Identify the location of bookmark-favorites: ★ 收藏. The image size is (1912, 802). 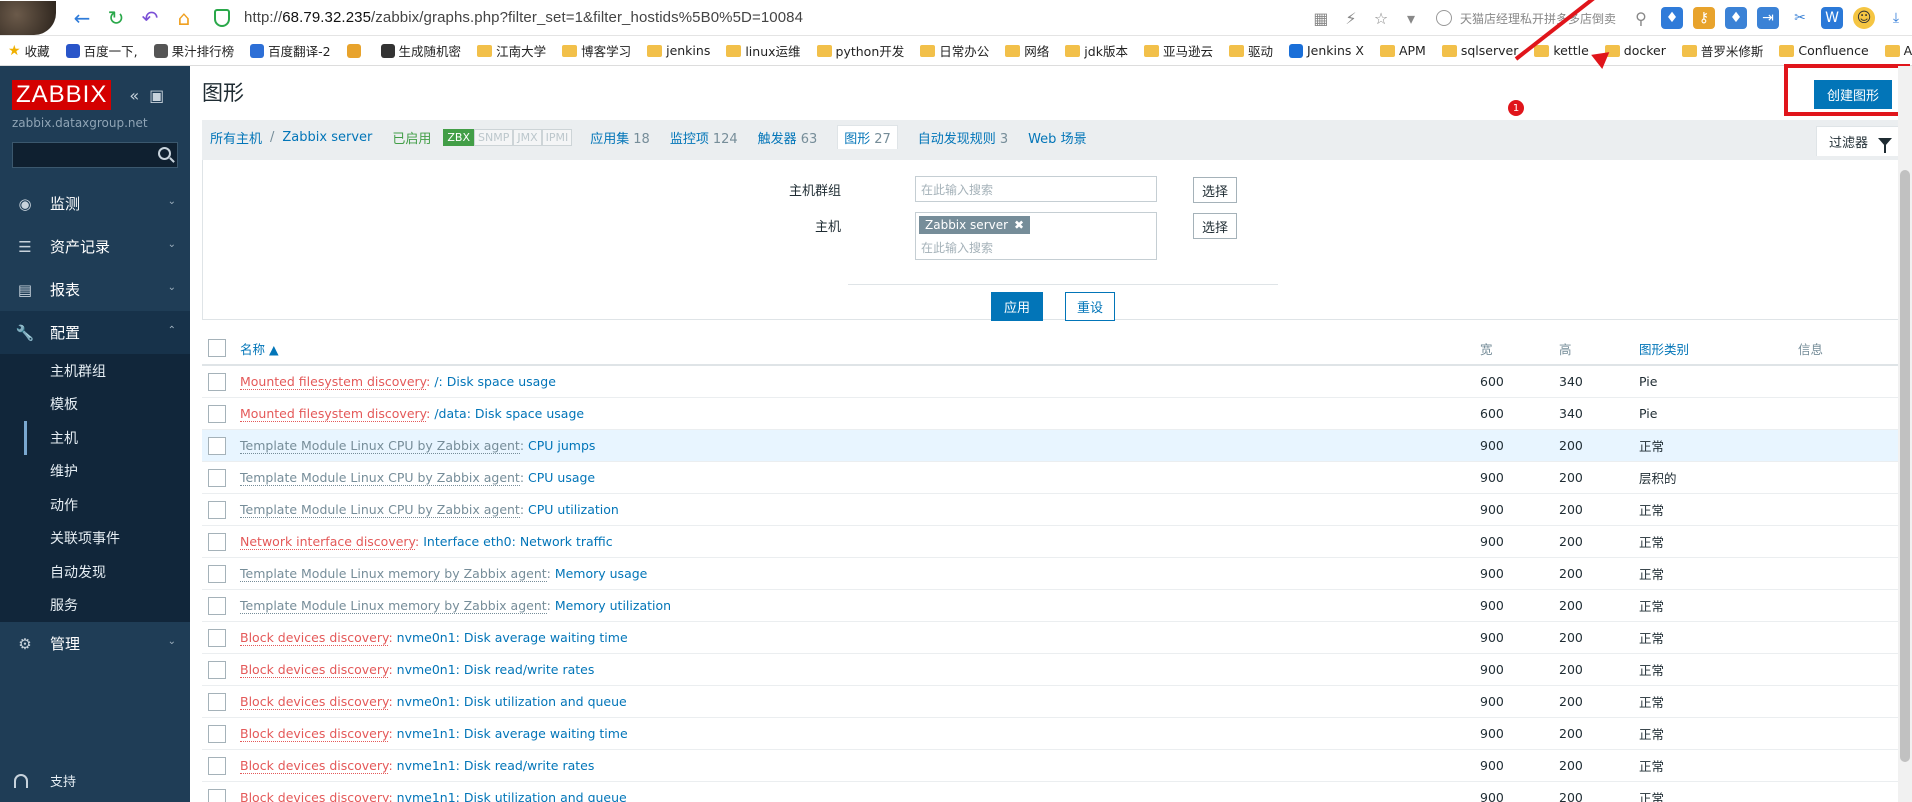
(29, 50).